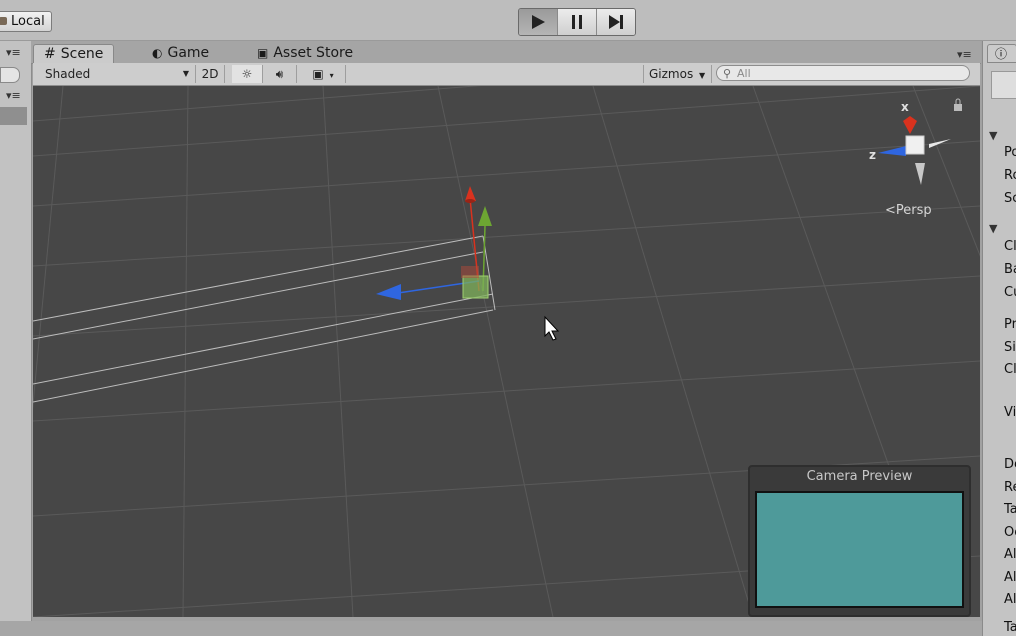  I want to click on tab-menu-icon: ▾≡, so click(964, 54).